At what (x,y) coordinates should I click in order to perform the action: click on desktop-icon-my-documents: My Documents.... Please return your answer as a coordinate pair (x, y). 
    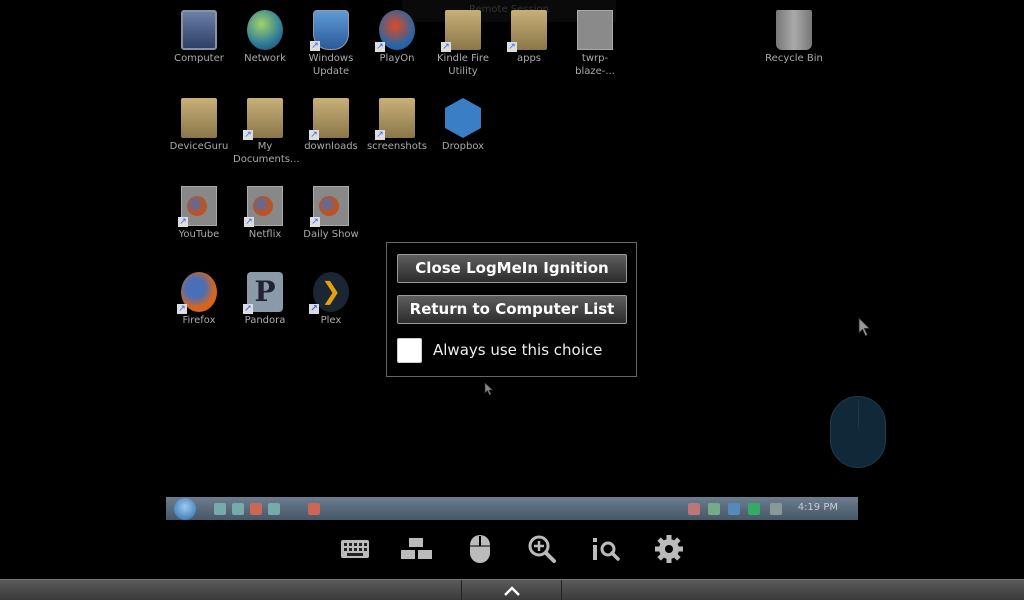
    Looking at the image, I should click on (266, 130).